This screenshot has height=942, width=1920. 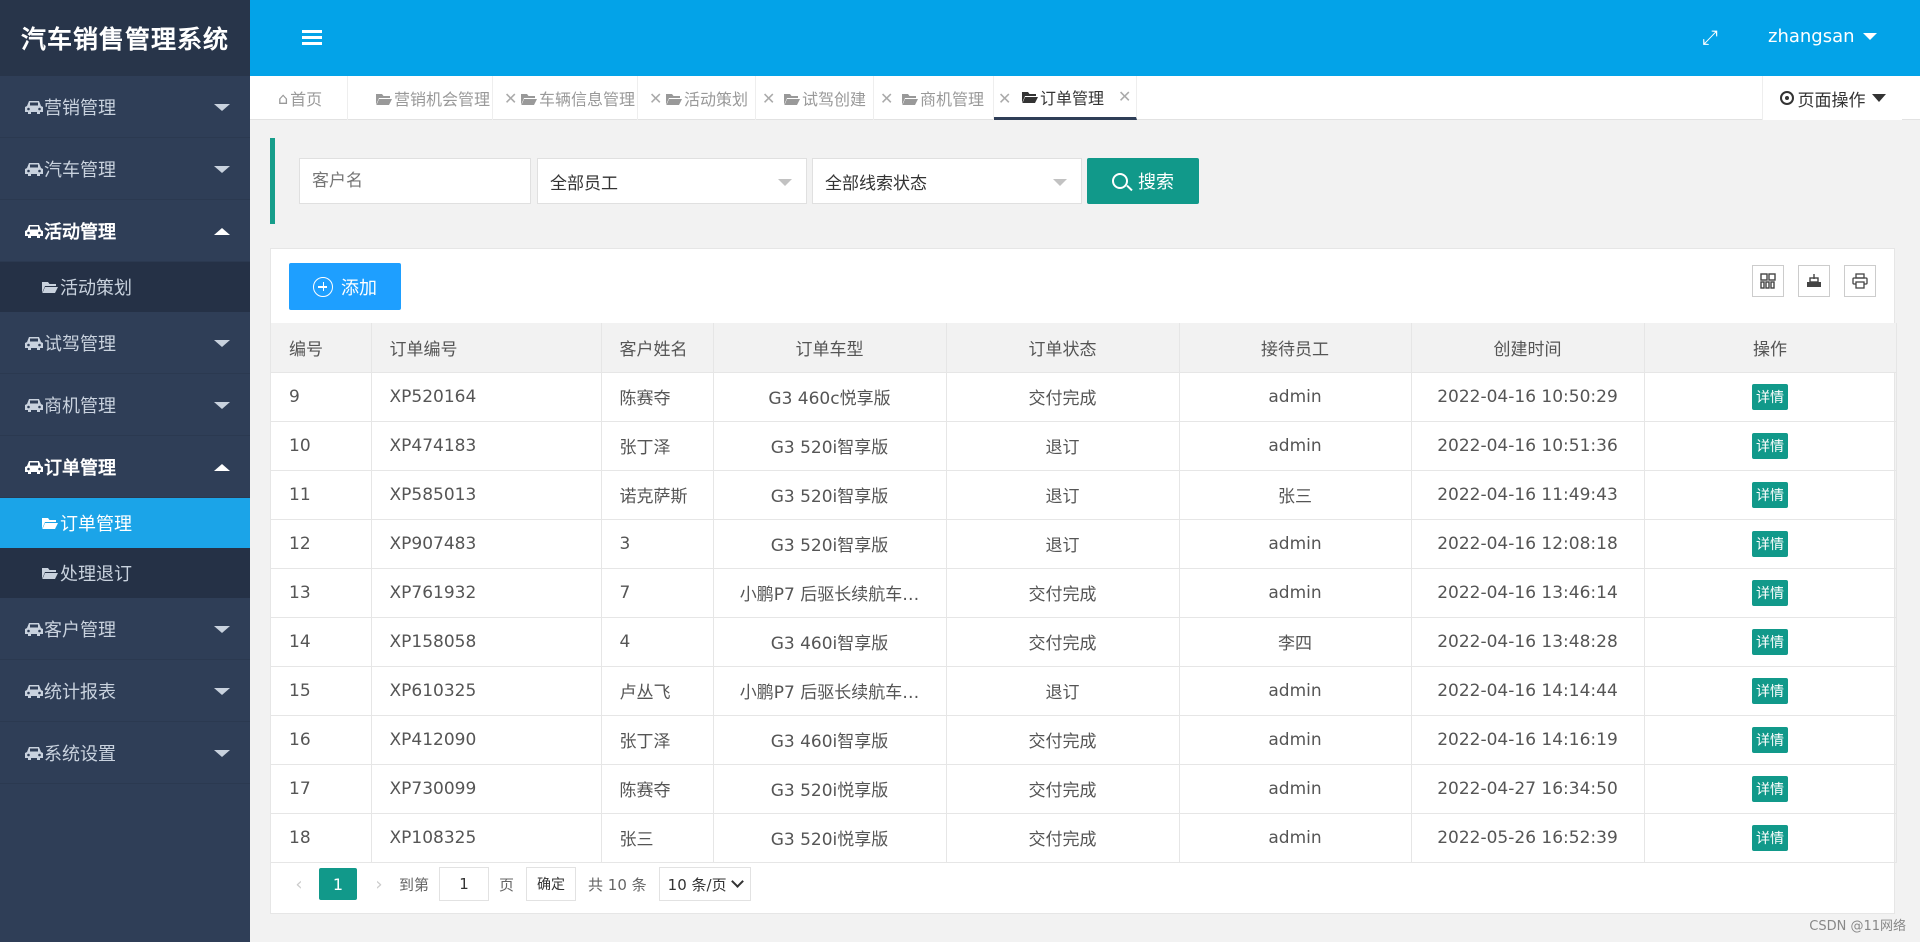 What do you see at coordinates (125, 523) in the screenshot?
I see `sidebar-subitem-5-0: 订单管理` at bounding box center [125, 523].